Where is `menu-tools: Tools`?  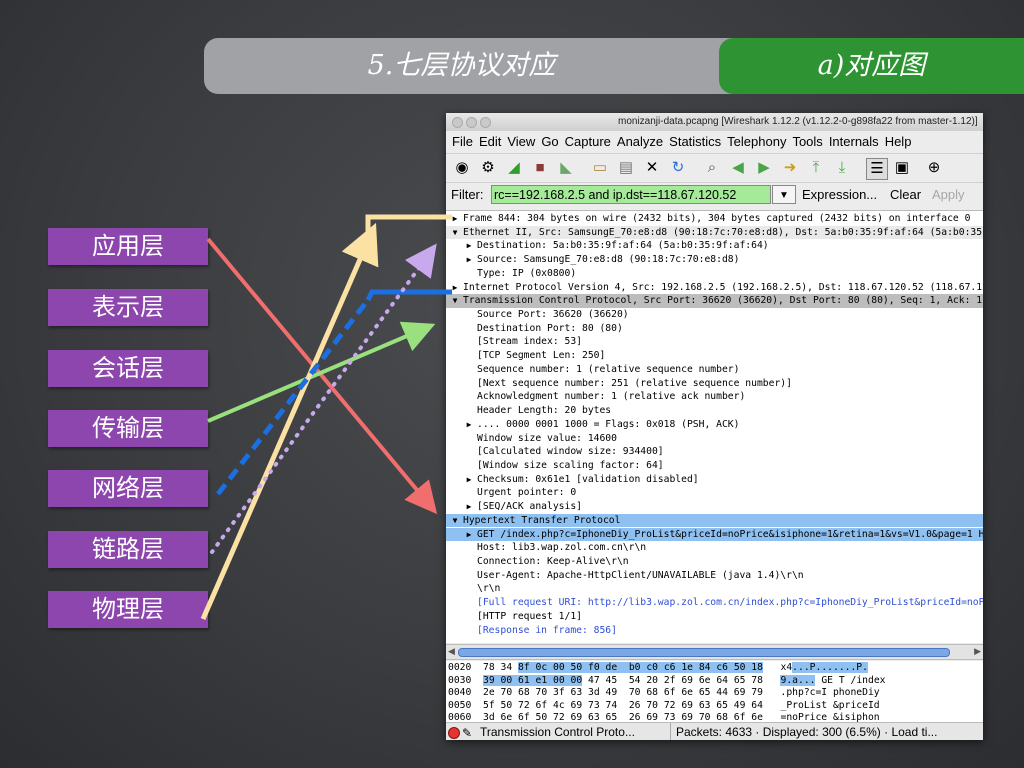 menu-tools: Tools is located at coordinates (807, 141).